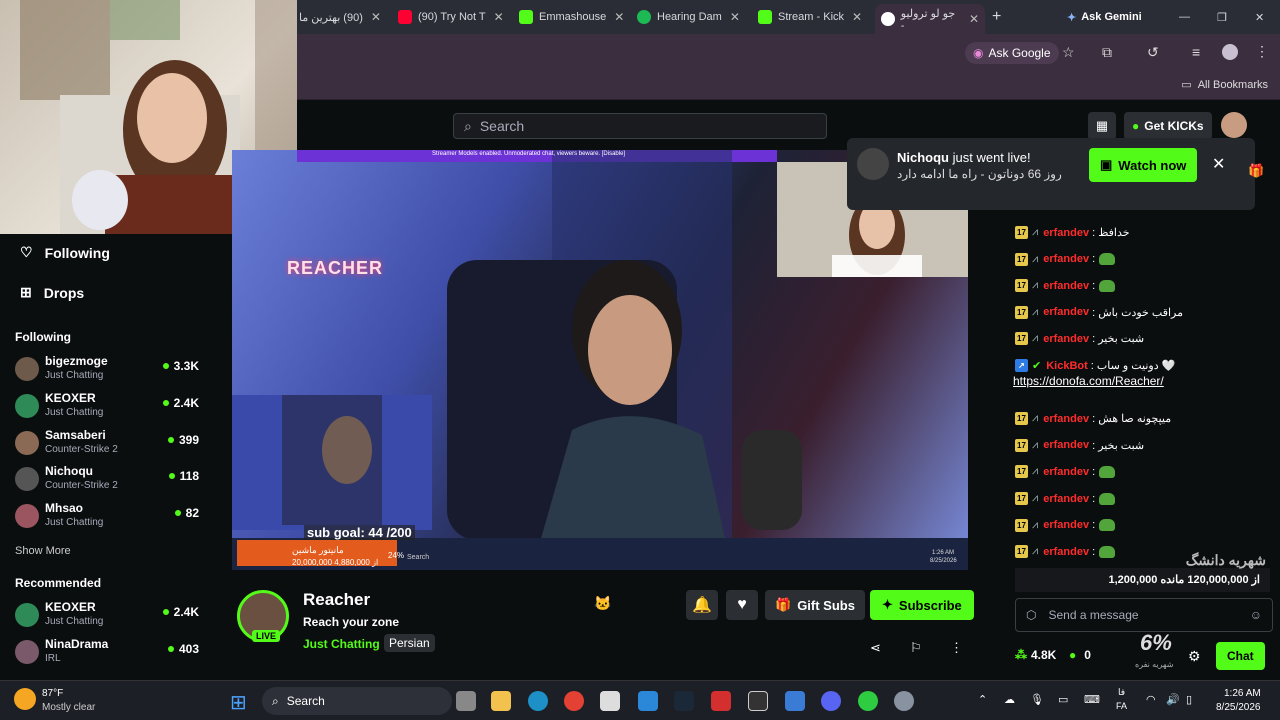  What do you see at coordinates (1256, 171) in the screenshot?
I see `gift-icon: 🎁` at bounding box center [1256, 171].